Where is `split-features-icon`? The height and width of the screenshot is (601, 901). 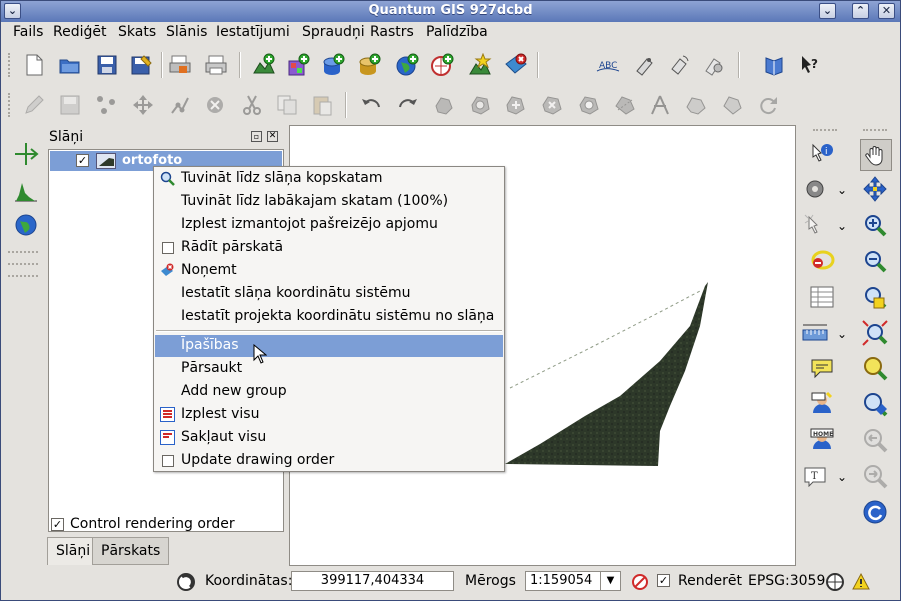
split-features-icon is located at coordinates (660, 105).